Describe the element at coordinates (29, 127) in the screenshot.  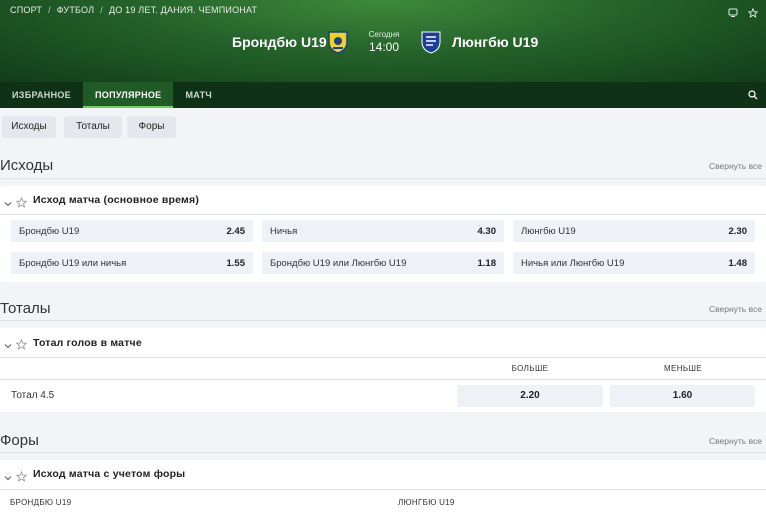
I see `filter-outcomes-button: Исходы` at that location.